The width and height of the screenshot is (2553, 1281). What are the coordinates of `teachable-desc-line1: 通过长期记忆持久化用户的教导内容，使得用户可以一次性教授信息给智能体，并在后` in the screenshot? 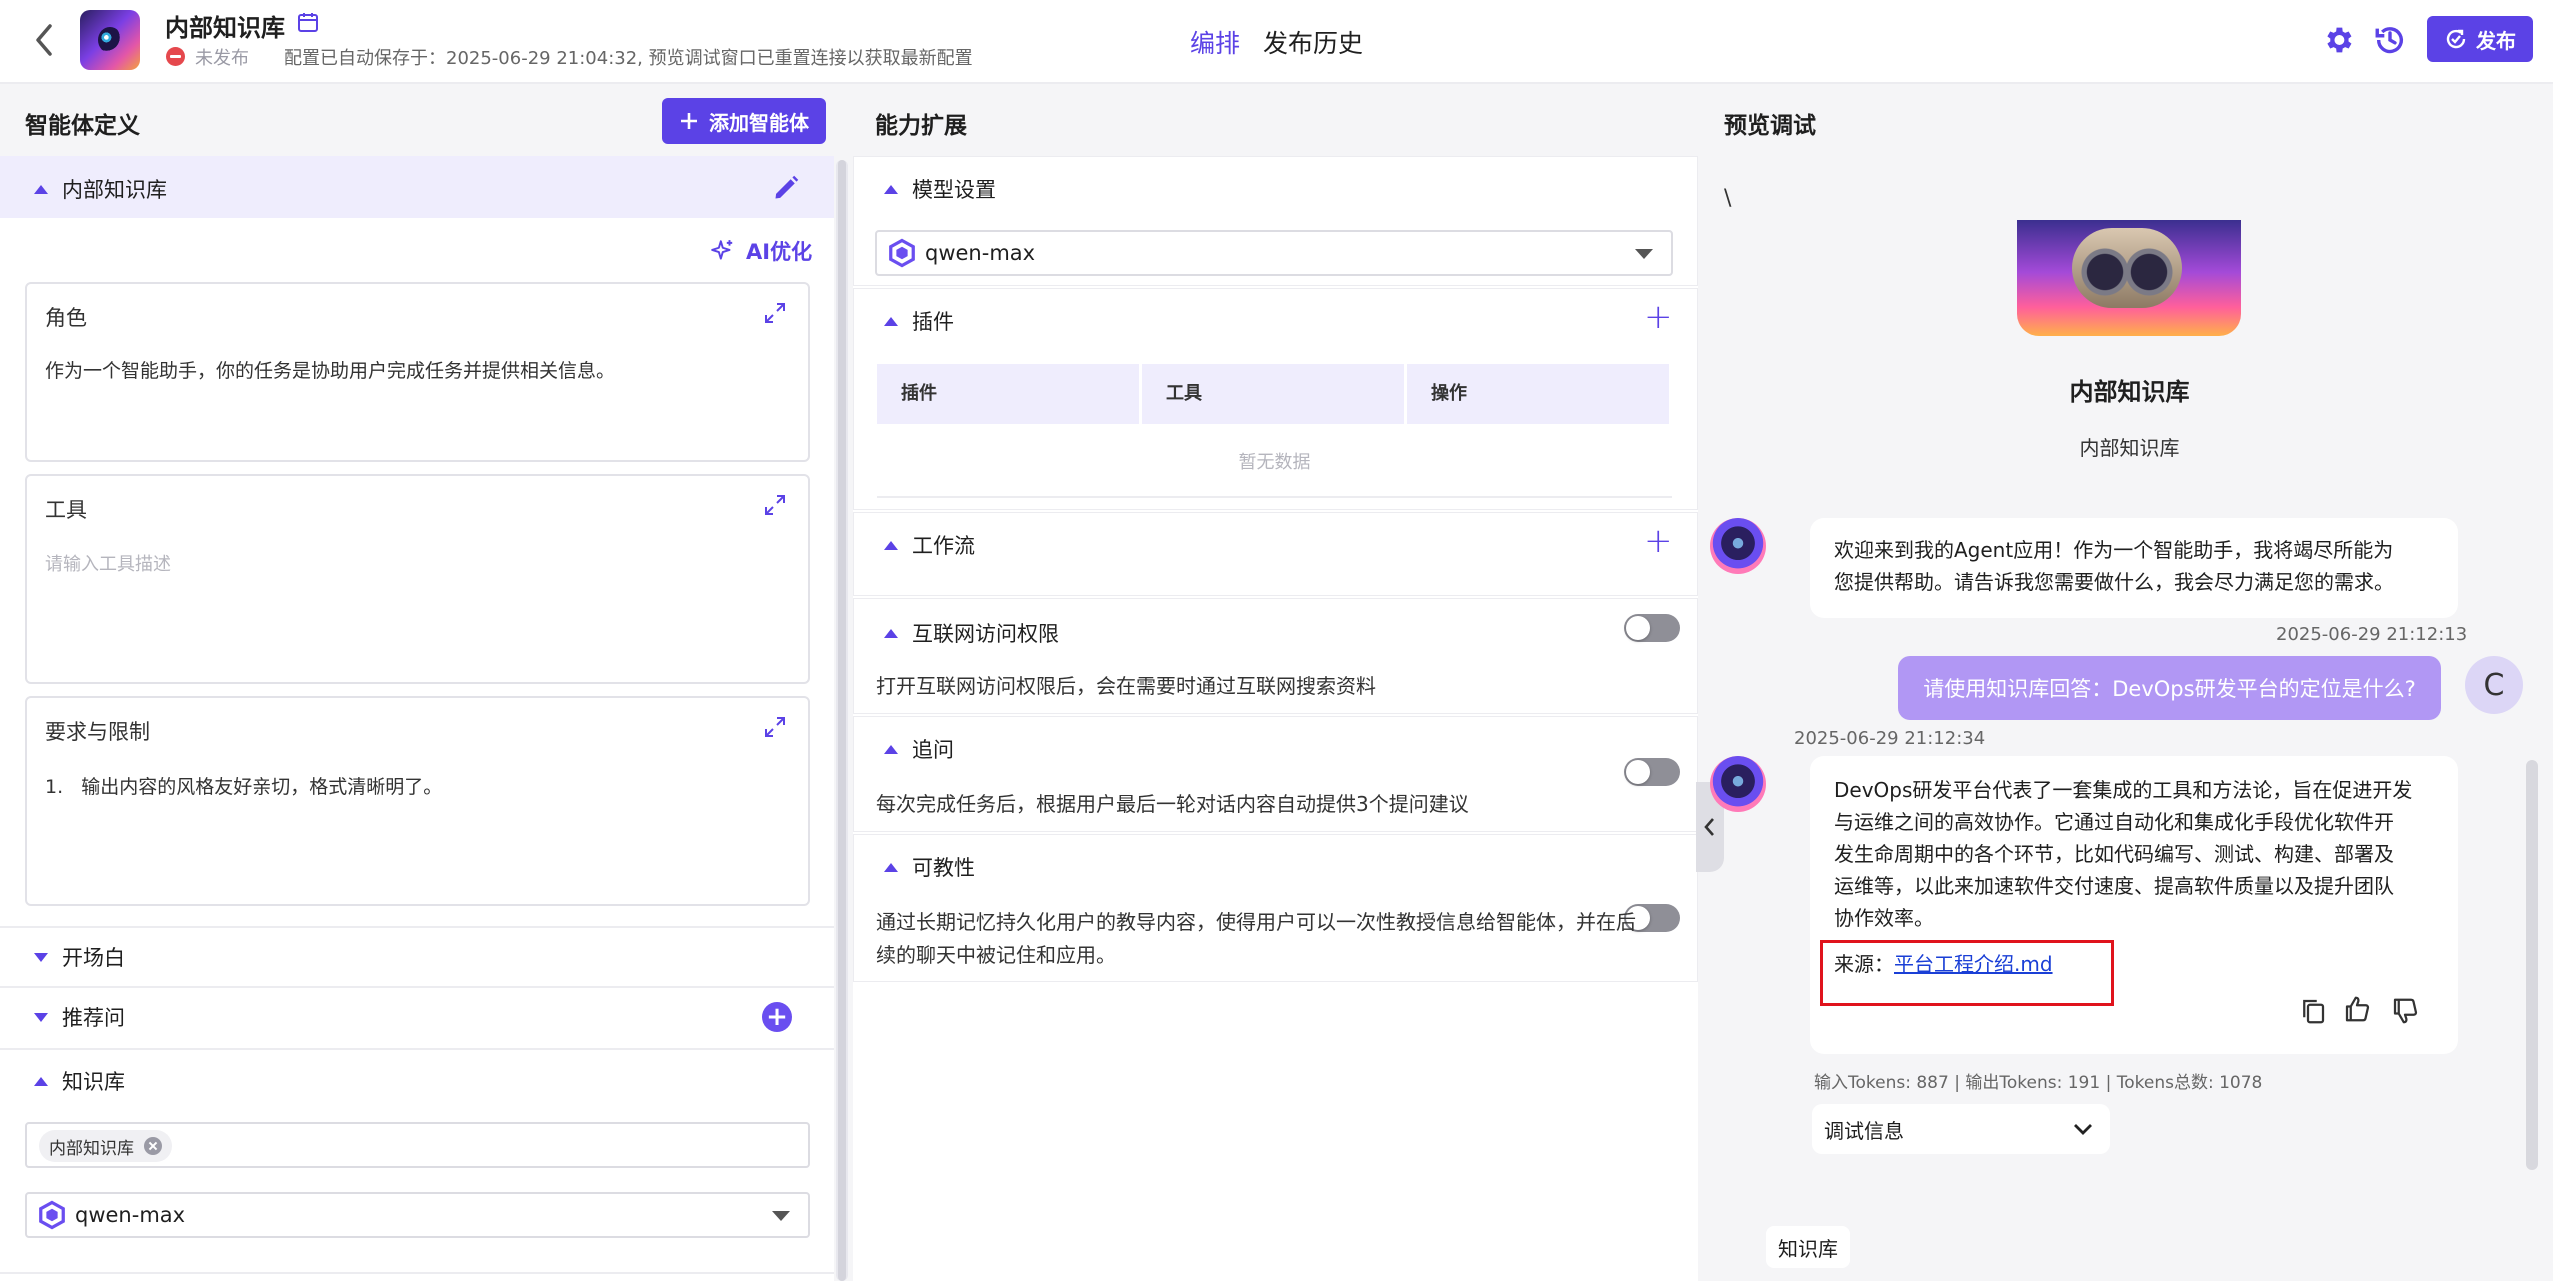 It's located at (1256, 922).